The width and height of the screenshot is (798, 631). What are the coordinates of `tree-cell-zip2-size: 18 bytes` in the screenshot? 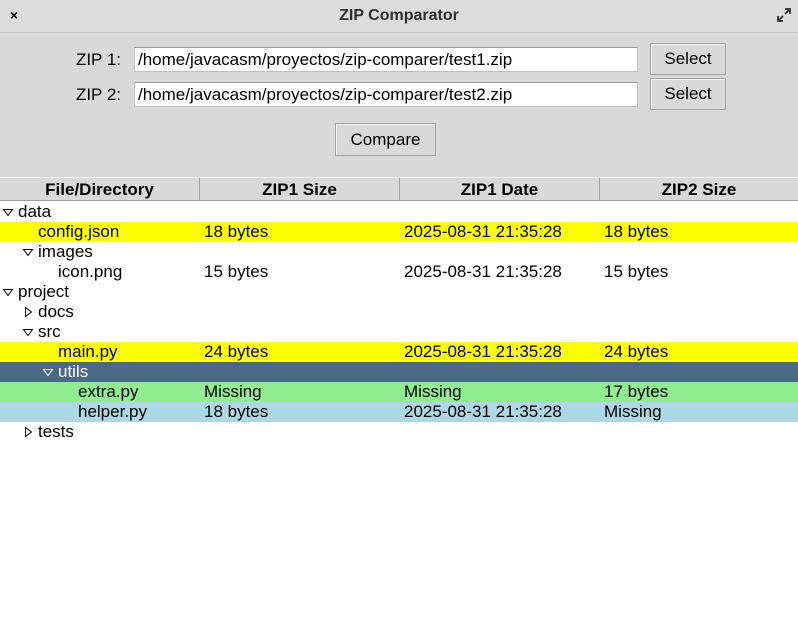 It's located at (636, 231).